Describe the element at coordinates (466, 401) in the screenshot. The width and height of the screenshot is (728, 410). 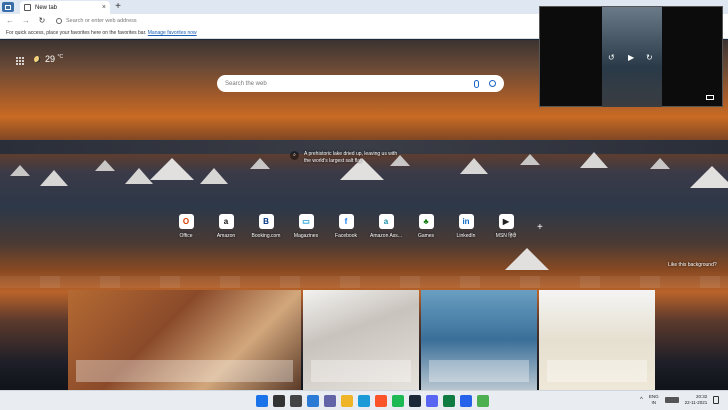
I see `store-icon` at that location.